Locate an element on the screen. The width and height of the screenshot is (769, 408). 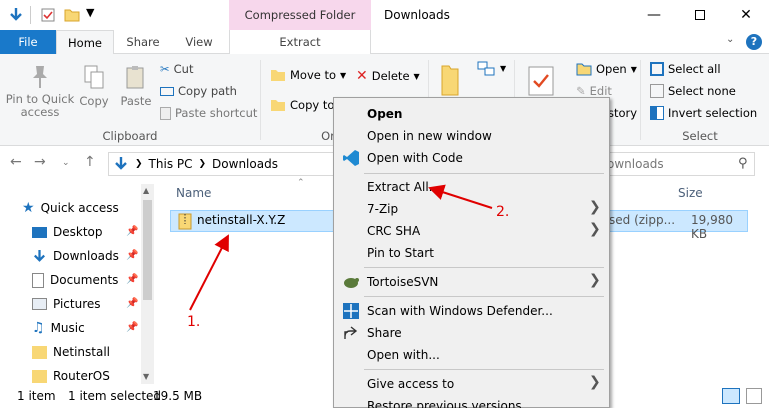
annotation-label-1: 1. is located at coordinates (194, 322).